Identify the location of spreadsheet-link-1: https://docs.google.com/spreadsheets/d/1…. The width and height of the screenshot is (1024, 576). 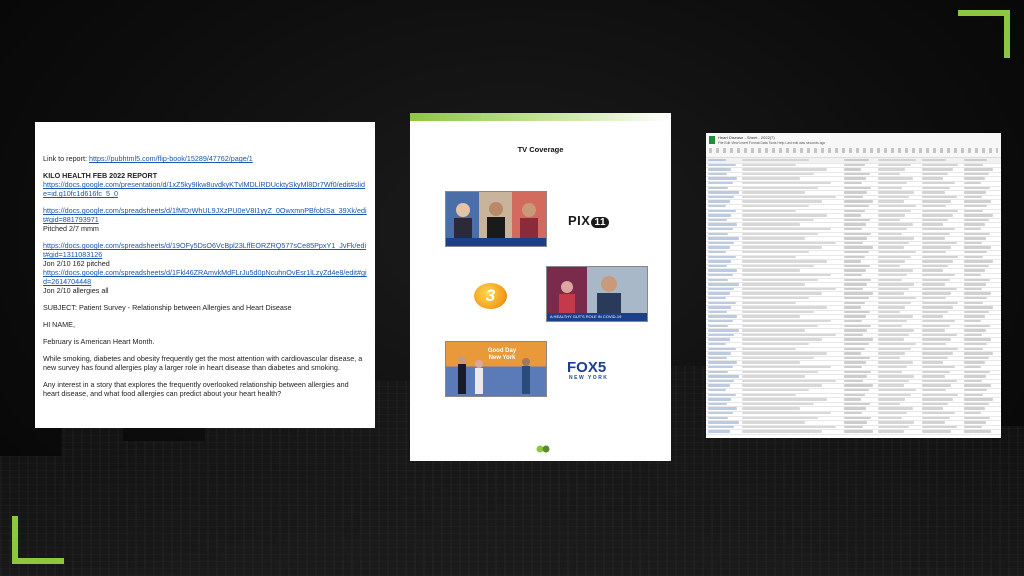
(205, 215).